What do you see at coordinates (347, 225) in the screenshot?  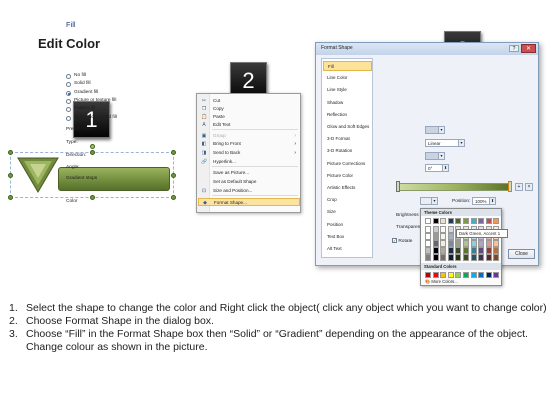 I see `category-position: Position` at bounding box center [347, 225].